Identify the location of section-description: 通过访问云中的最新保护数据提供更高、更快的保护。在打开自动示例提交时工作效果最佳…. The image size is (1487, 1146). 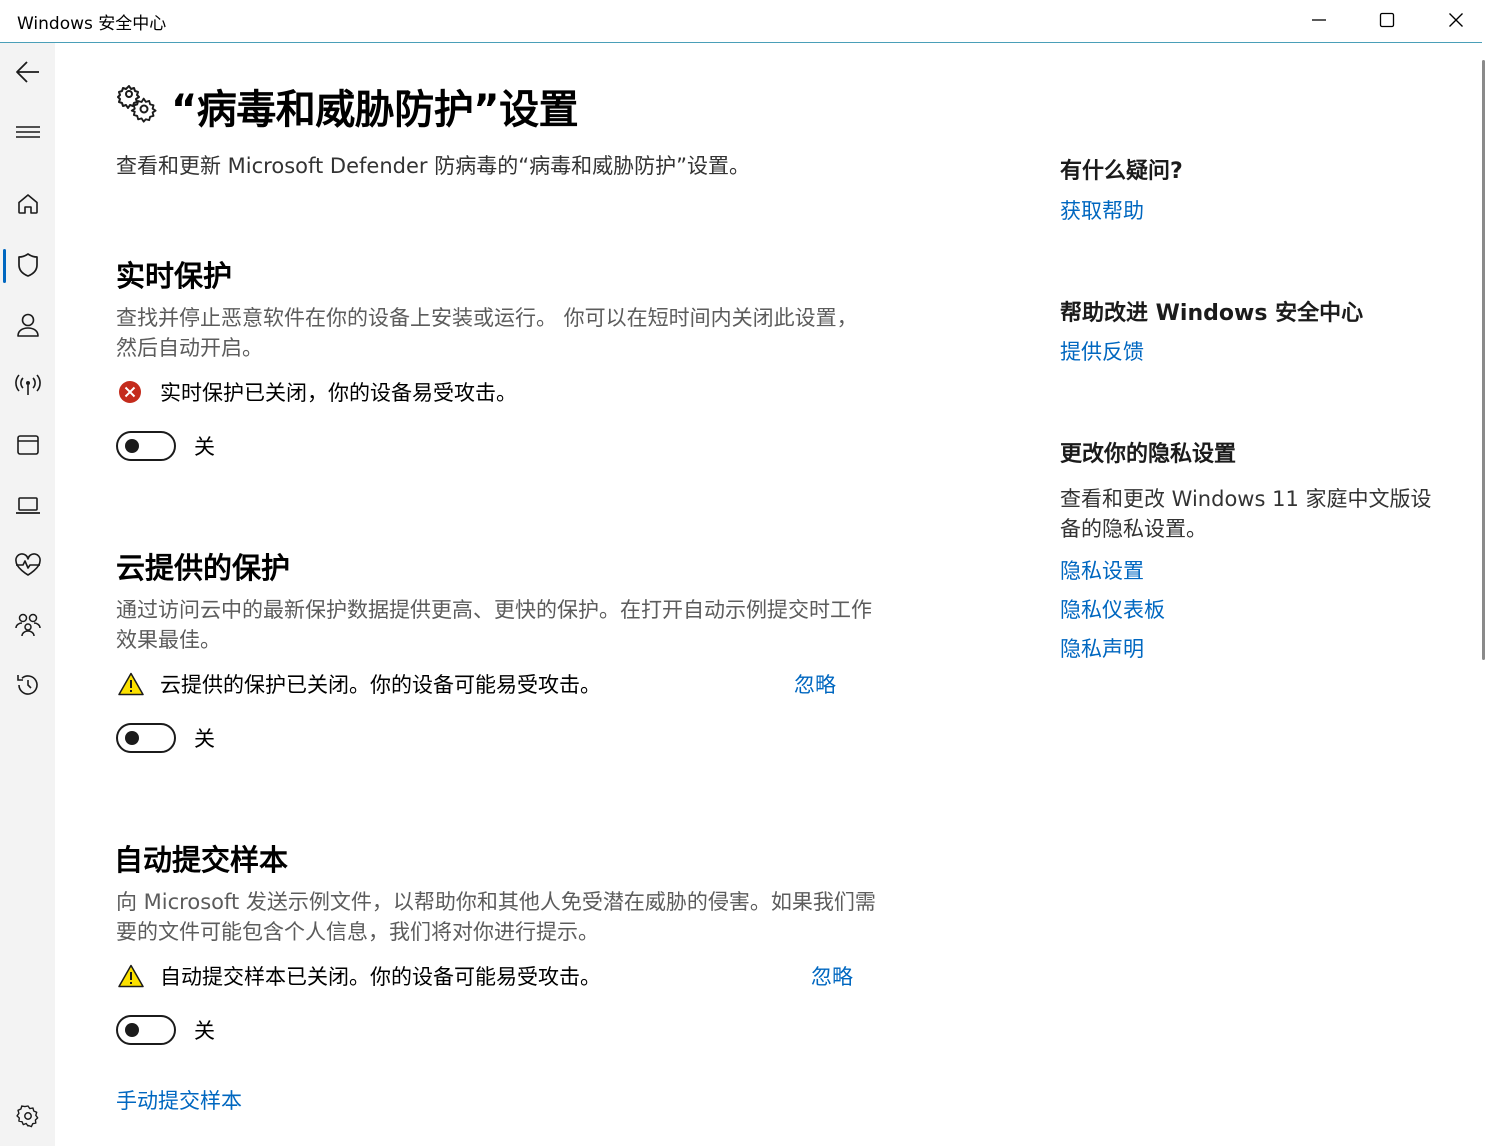
(494, 625).